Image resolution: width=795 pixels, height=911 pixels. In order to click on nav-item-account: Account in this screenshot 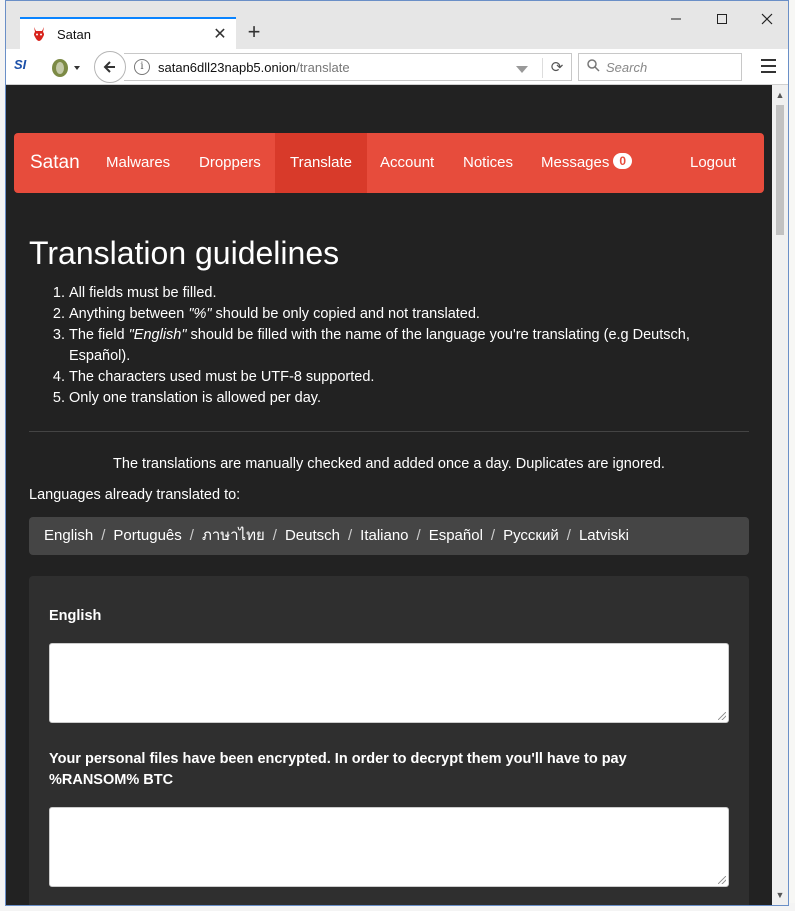, I will do `click(407, 163)`.